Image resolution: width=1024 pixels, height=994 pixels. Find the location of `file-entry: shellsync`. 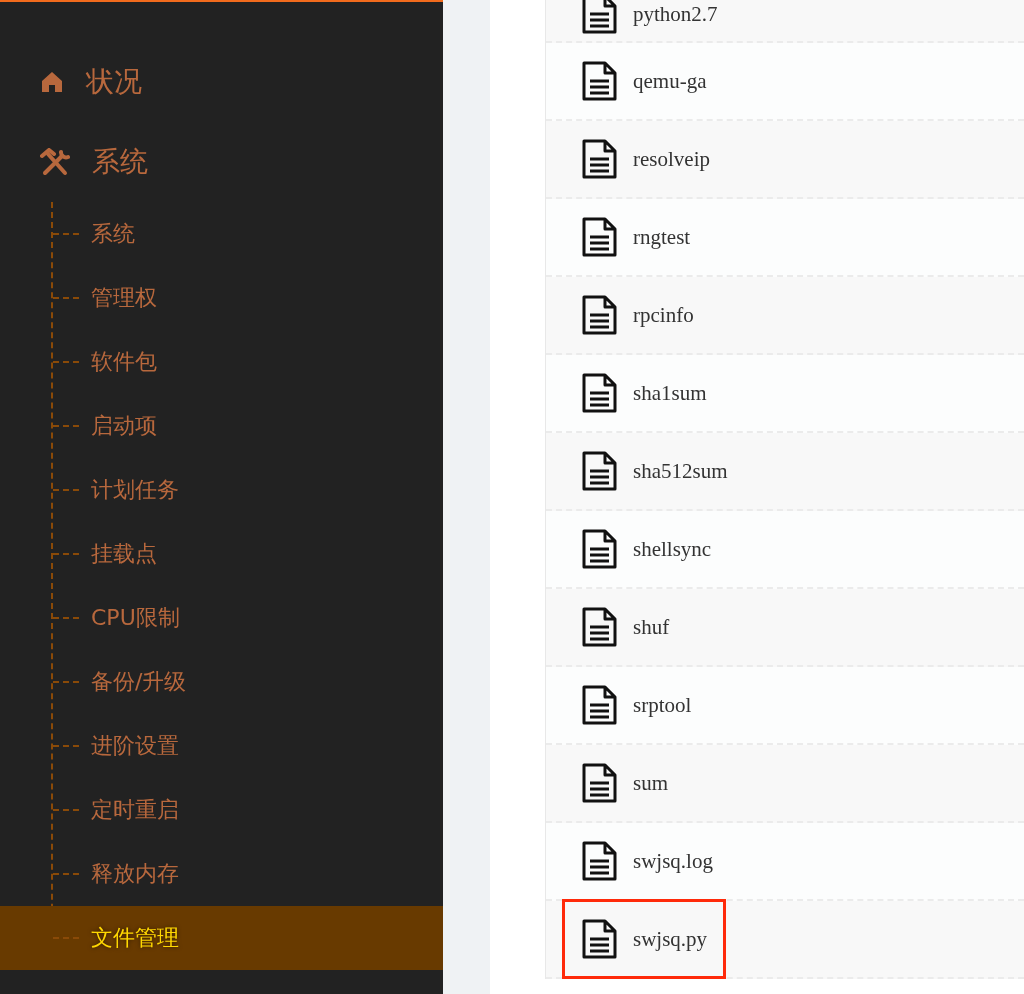

file-entry: shellsync is located at coordinates (646, 549).